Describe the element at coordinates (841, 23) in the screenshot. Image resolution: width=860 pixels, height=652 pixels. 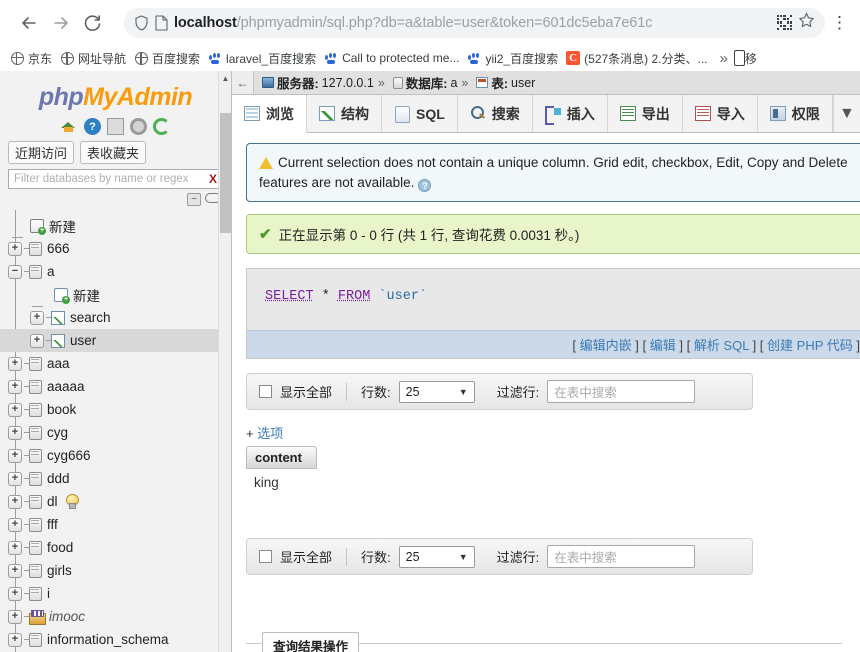
I see `browser-menu-icon: ⋮` at that location.